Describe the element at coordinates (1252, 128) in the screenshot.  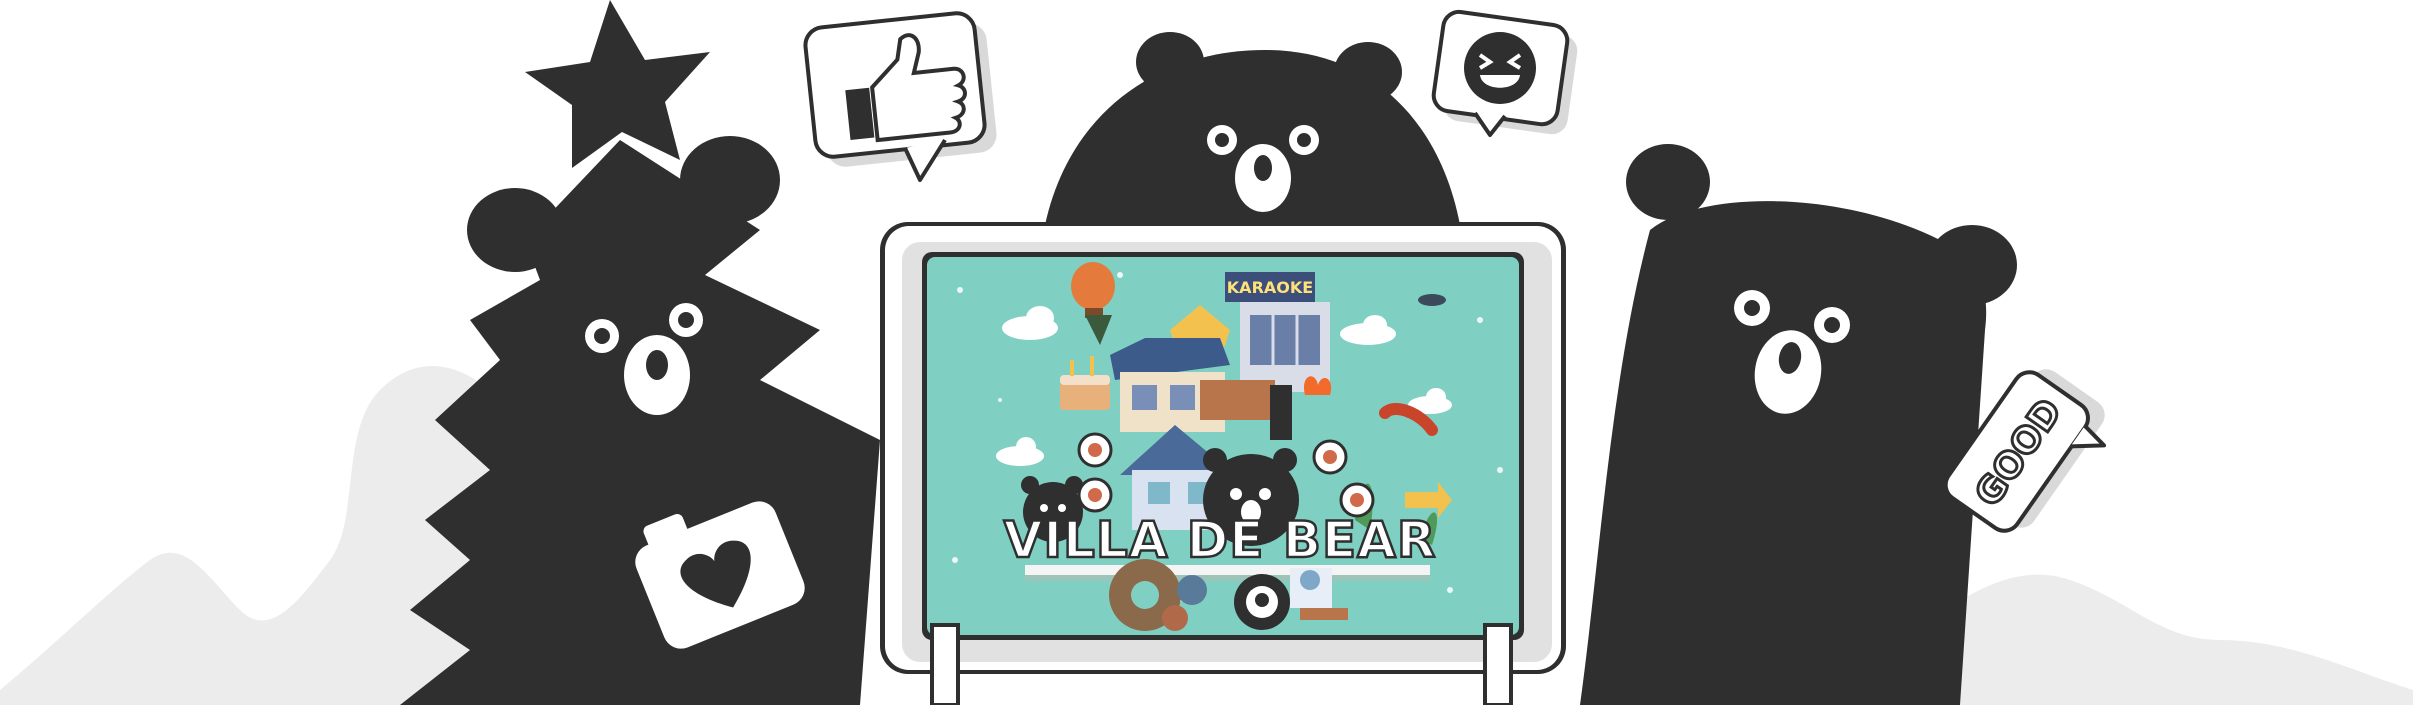
I see `bear-middle` at that location.